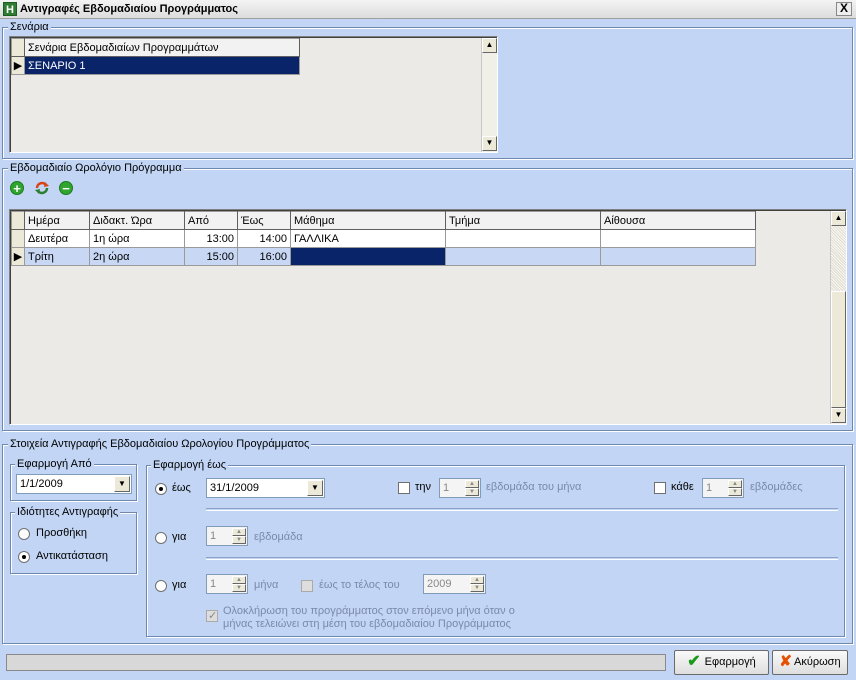 This screenshot has width=856, height=680. I want to click on refresh-icon, so click(42, 188).